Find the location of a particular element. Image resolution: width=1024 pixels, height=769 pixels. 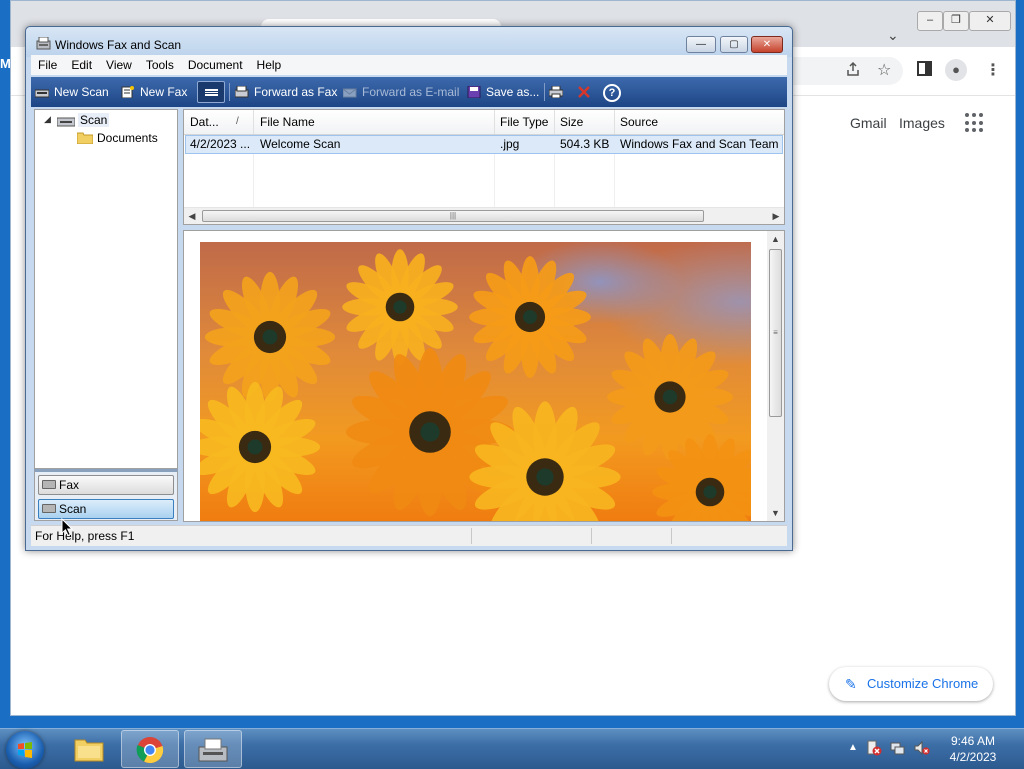

apps-grid-icon is located at coordinates (975, 123).